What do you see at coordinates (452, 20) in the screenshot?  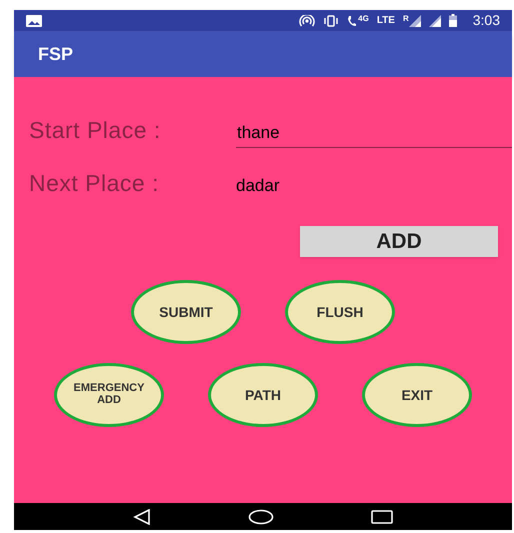 I see `battery-icon` at bounding box center [452, 20].